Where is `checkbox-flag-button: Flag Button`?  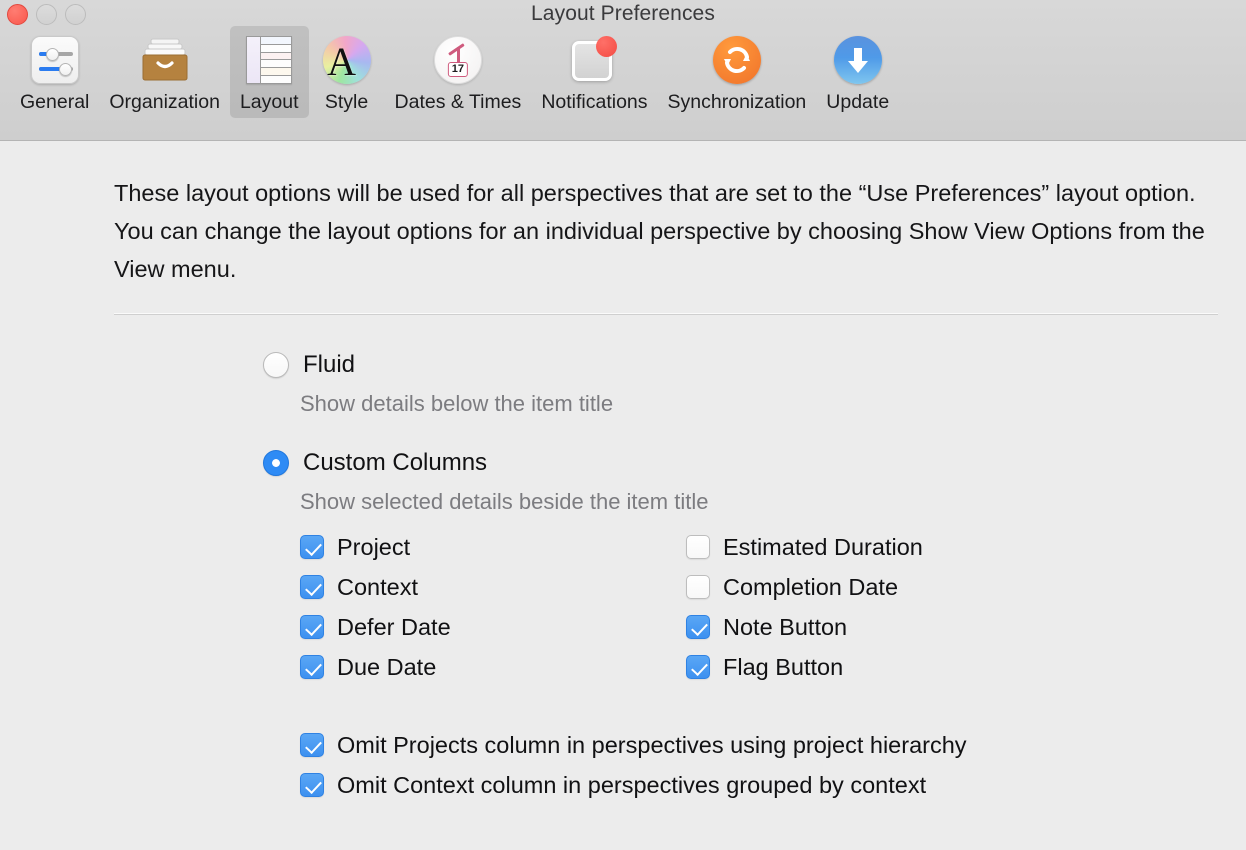 checkbox-flag-button: Flag Button is located at coordinates (764, 667).